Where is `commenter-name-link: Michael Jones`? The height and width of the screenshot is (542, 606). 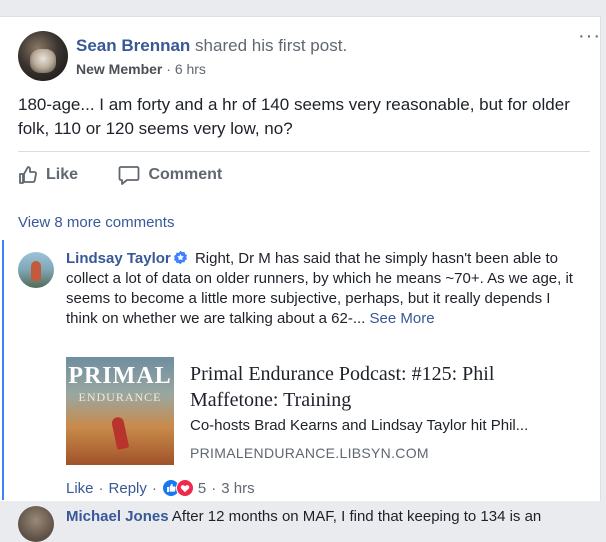
commenter-name-link: Michael Jones is located at coordinates (117, 516).